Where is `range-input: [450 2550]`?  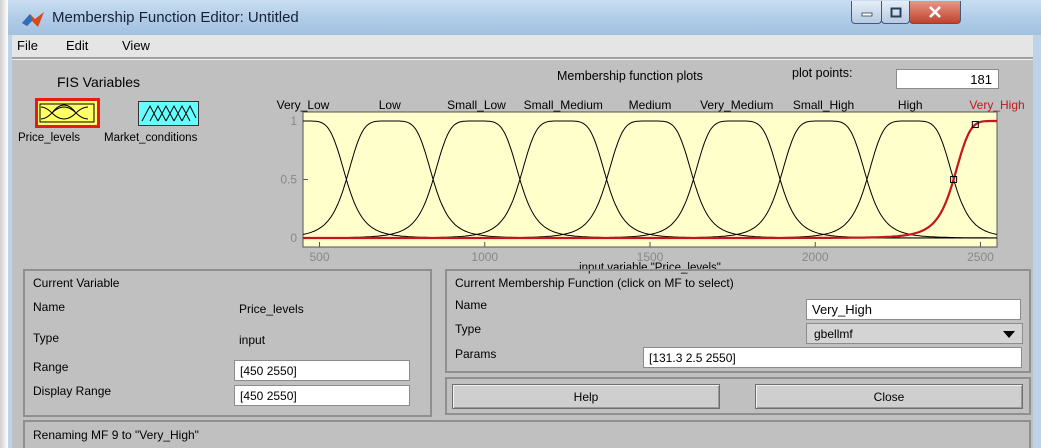 range-input: [450 2550] is located at coordinates (322, 370).